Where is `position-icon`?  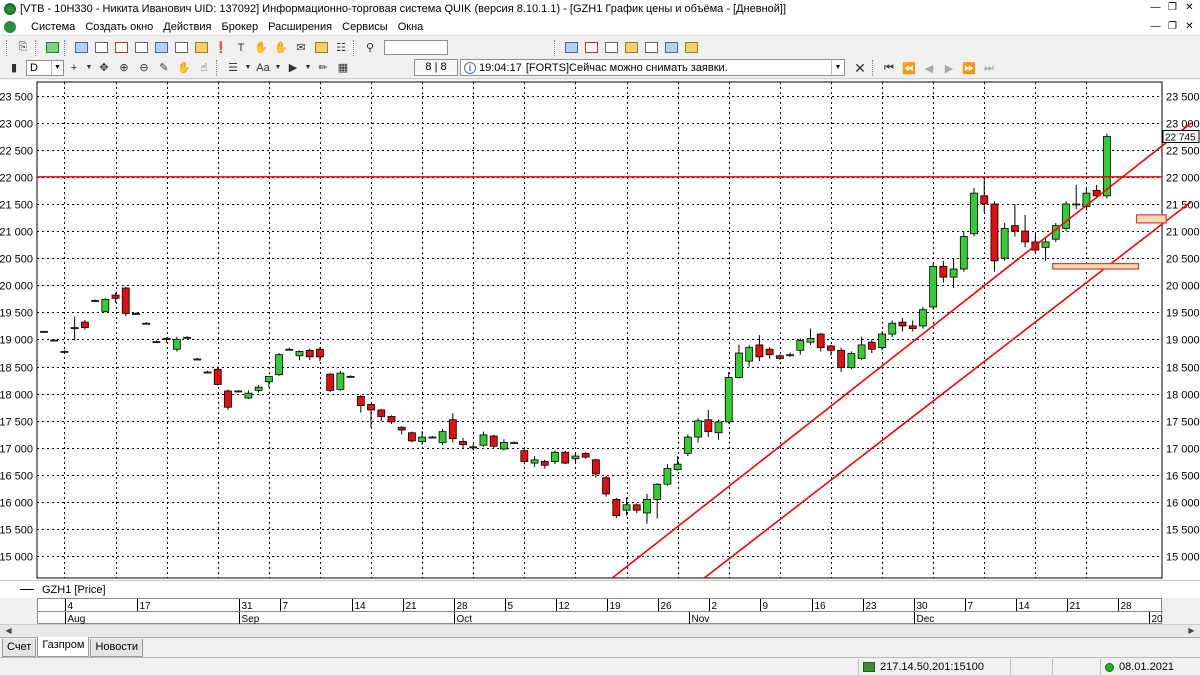 position-icon is located at coordinates (201, 48).